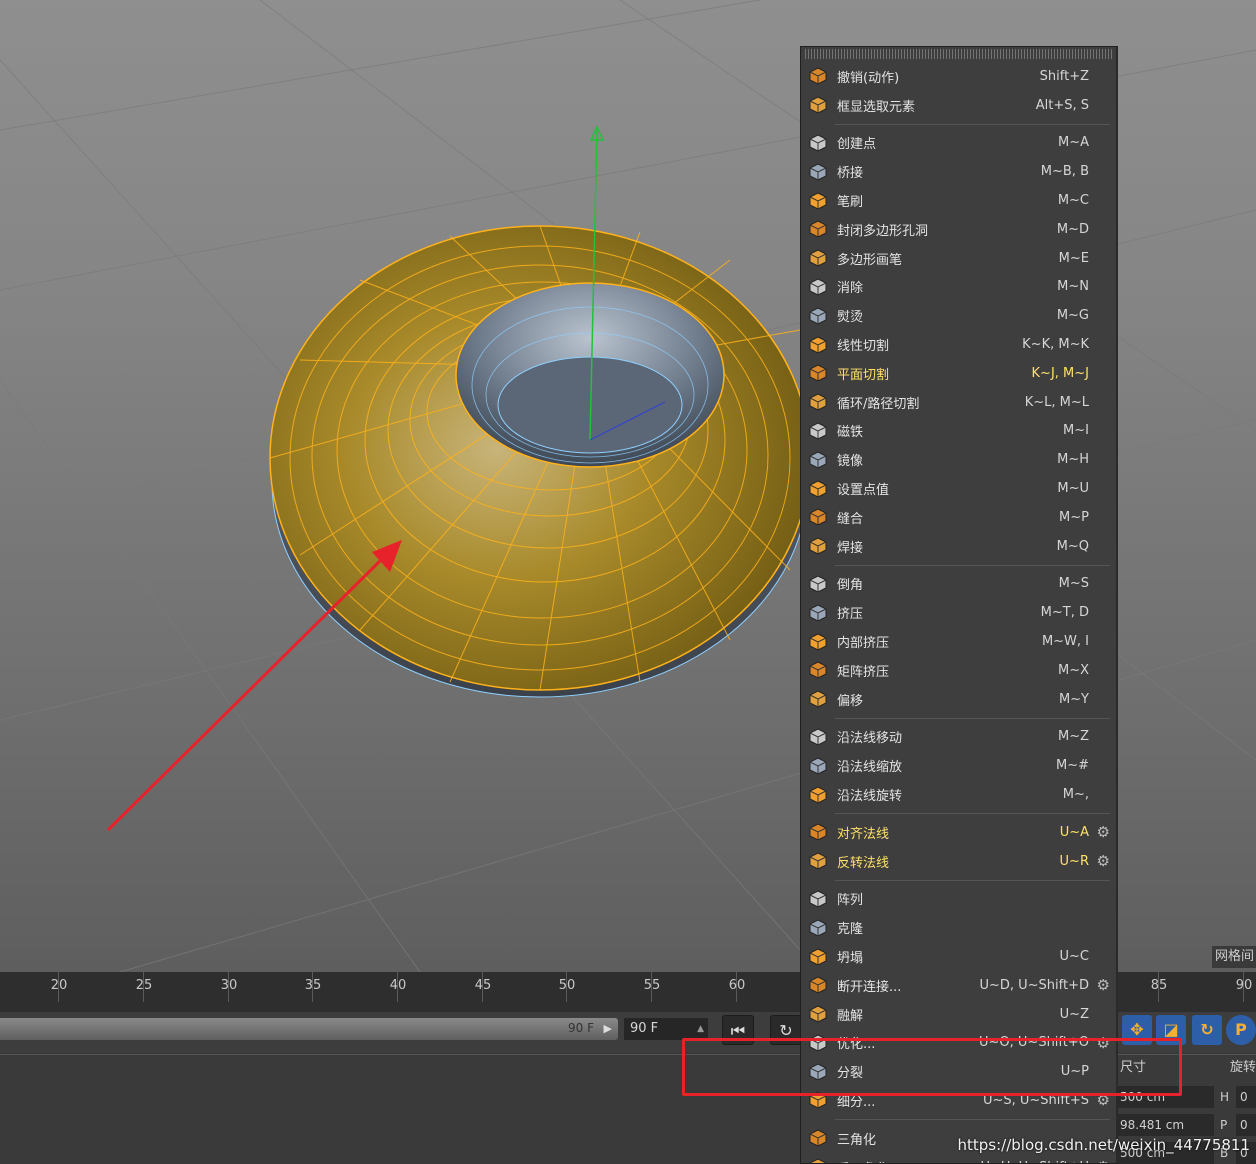  What do you see at coordinates (958, 54) in the screenshot?
I see `menu-tear-off-handle` at bounding box center [958, 54].